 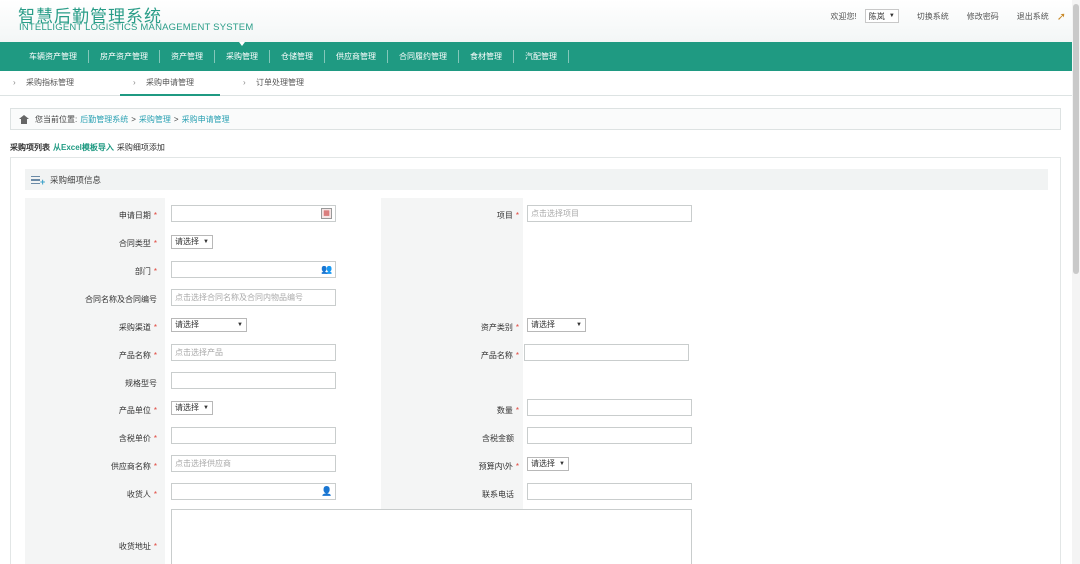 I want to click on system-subtitle: INTELLIGENT LOGISTICS MANAGEMENT SYSTEM, so click(x=136, y=27).